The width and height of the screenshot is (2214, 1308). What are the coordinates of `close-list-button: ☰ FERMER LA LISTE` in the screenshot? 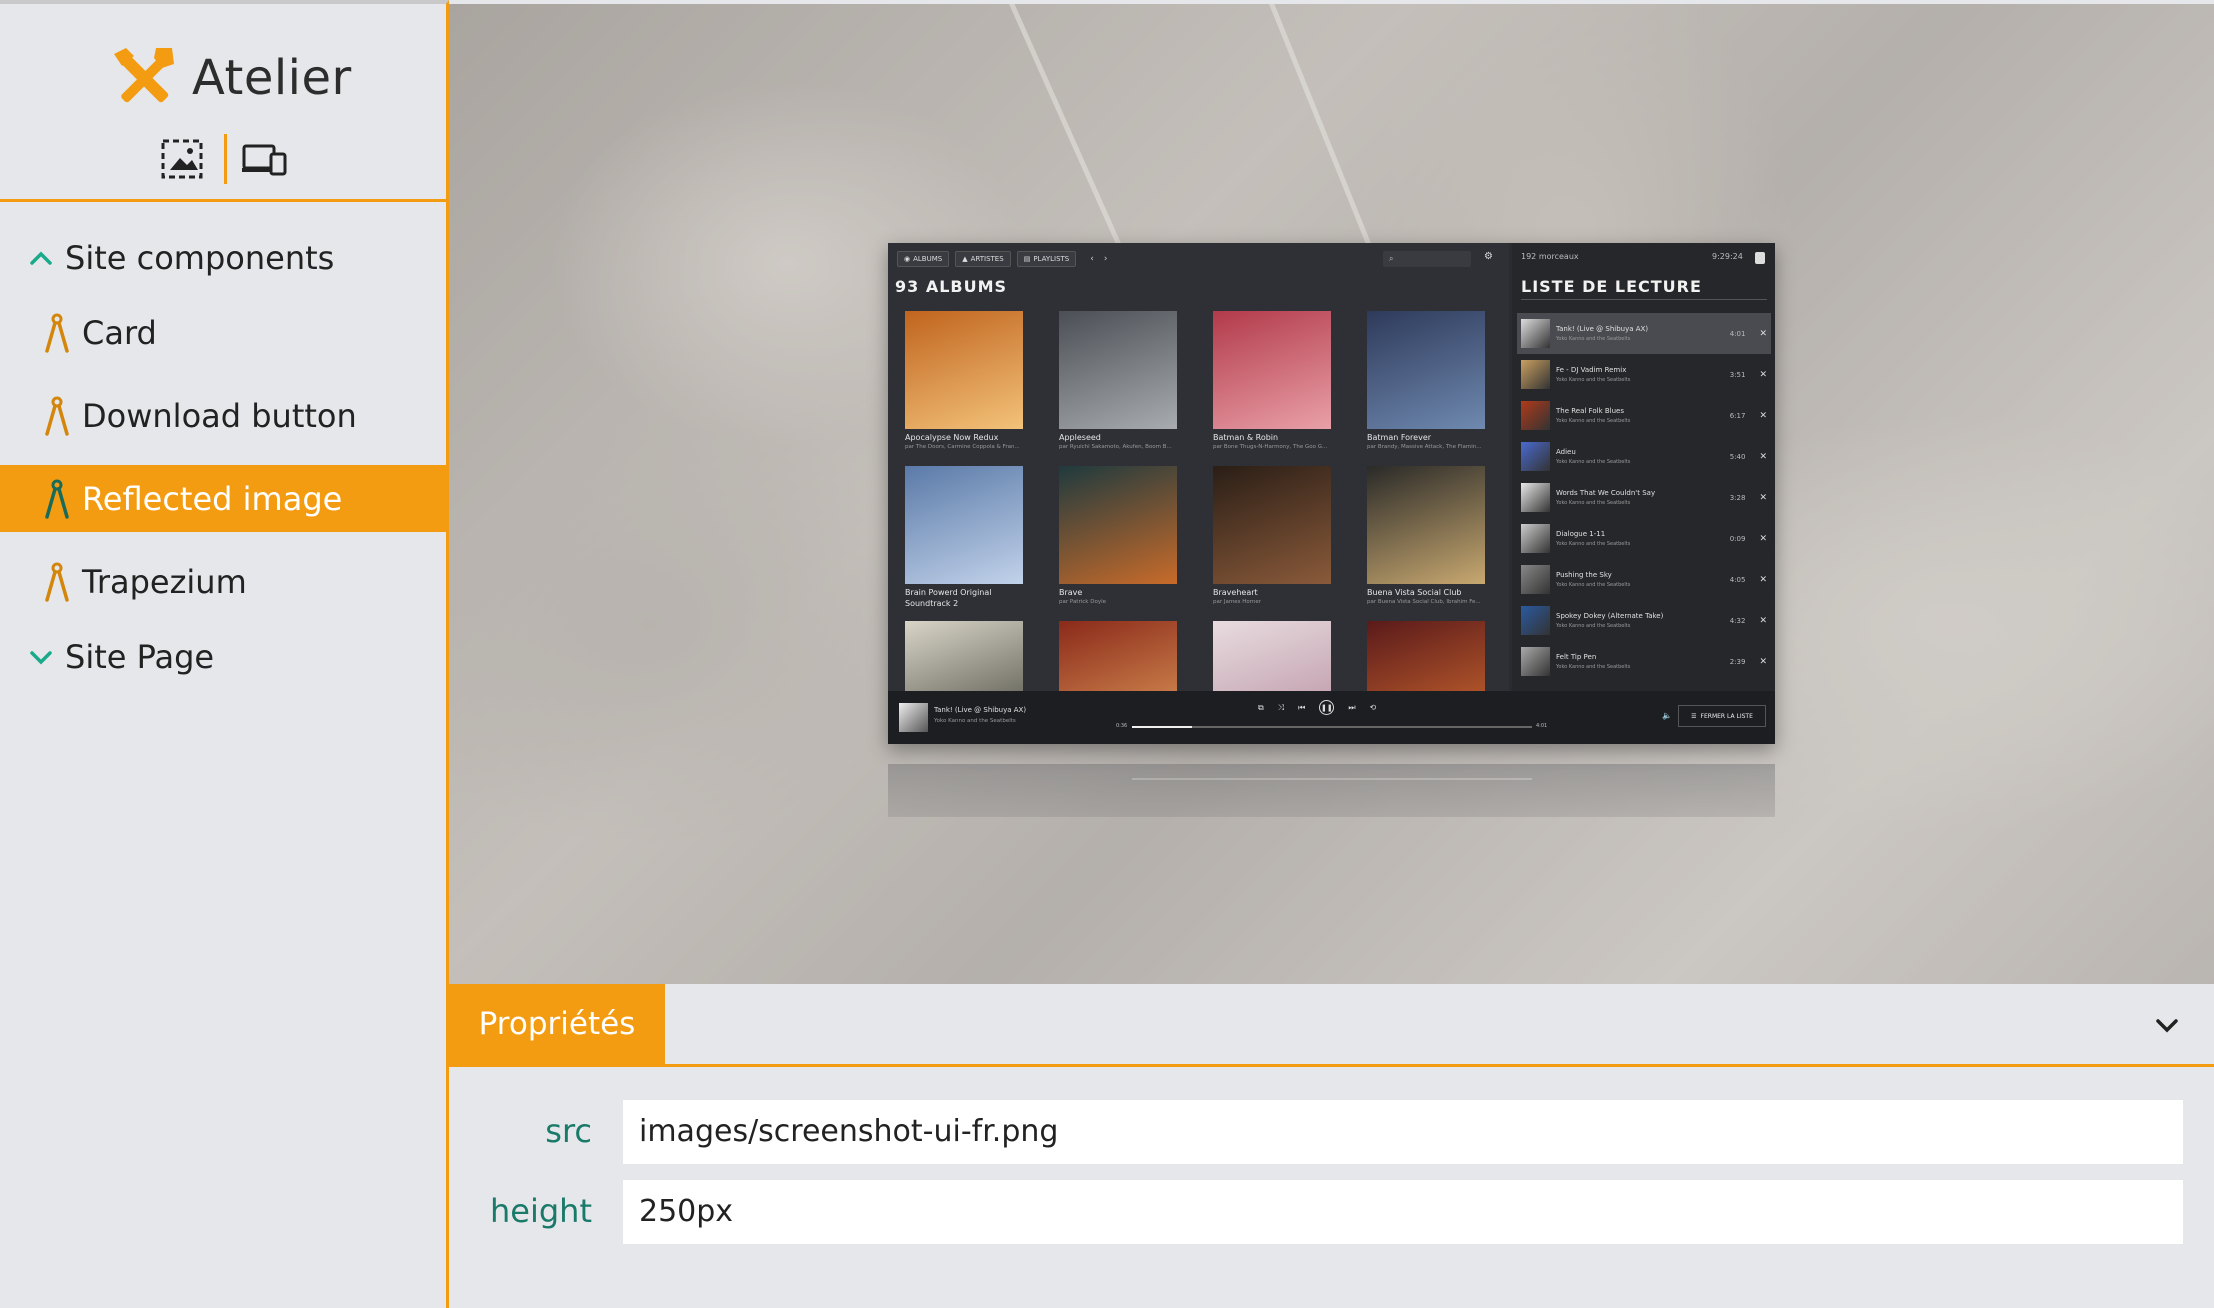 It's located at (1722, 716).